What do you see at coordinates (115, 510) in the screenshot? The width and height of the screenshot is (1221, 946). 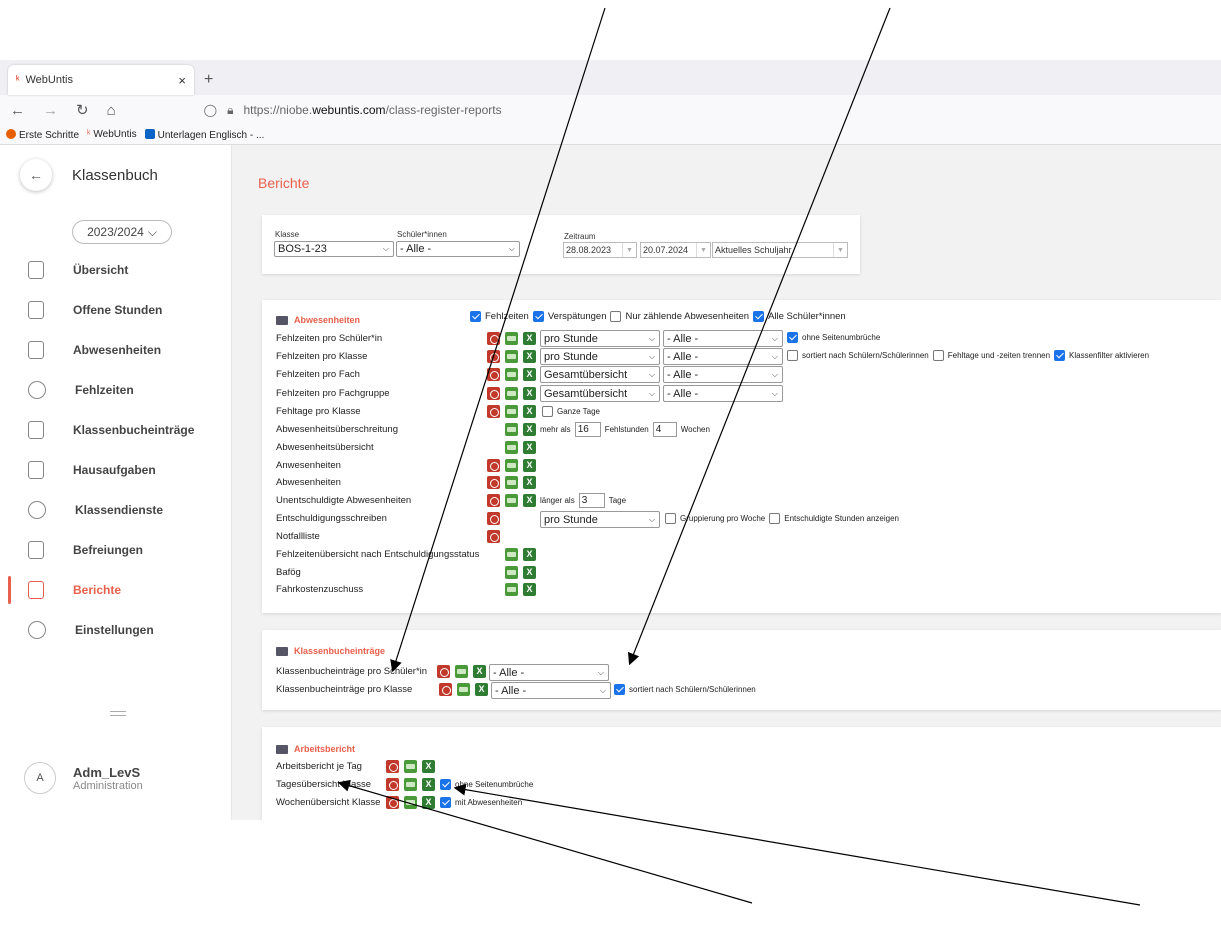 I see `sidebar-item-klassendienste: Klassendienste` at bounding box center [115, 510].